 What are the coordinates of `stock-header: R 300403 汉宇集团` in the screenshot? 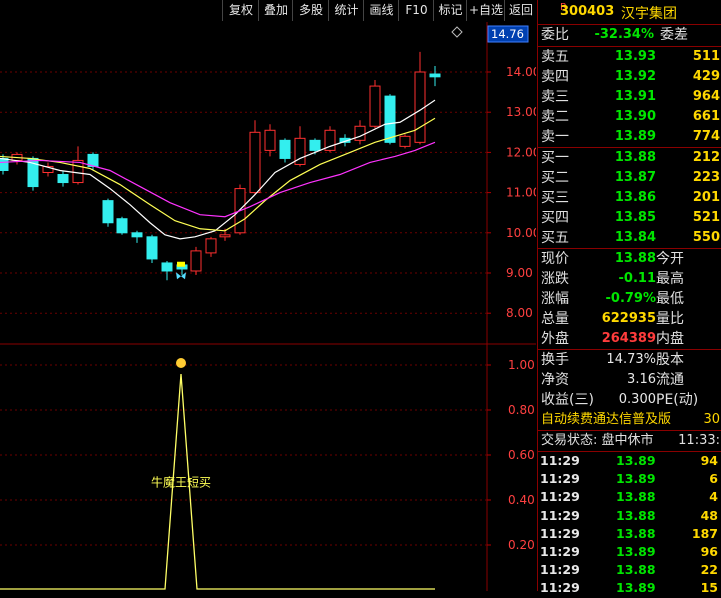 It's located at (629, 12).